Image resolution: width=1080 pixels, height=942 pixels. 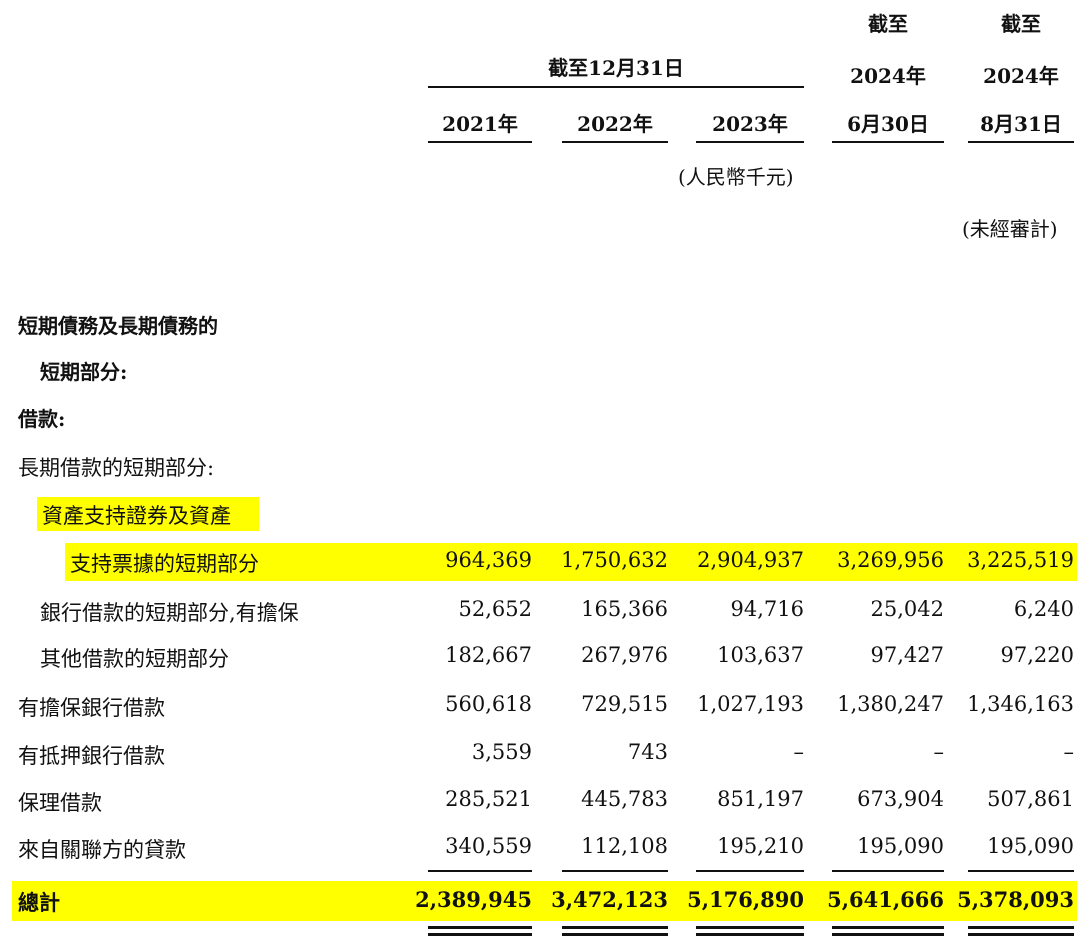 I want to click on mortgage-bank-jun-value: –, so click(x=939, y=752).